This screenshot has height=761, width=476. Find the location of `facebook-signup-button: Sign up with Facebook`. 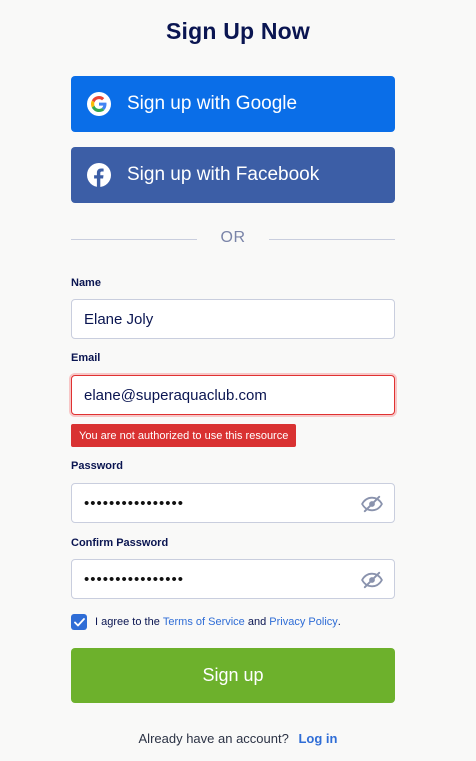

facebook-signup-button: Sign up with Facebook is located at coordinates (233, 175).